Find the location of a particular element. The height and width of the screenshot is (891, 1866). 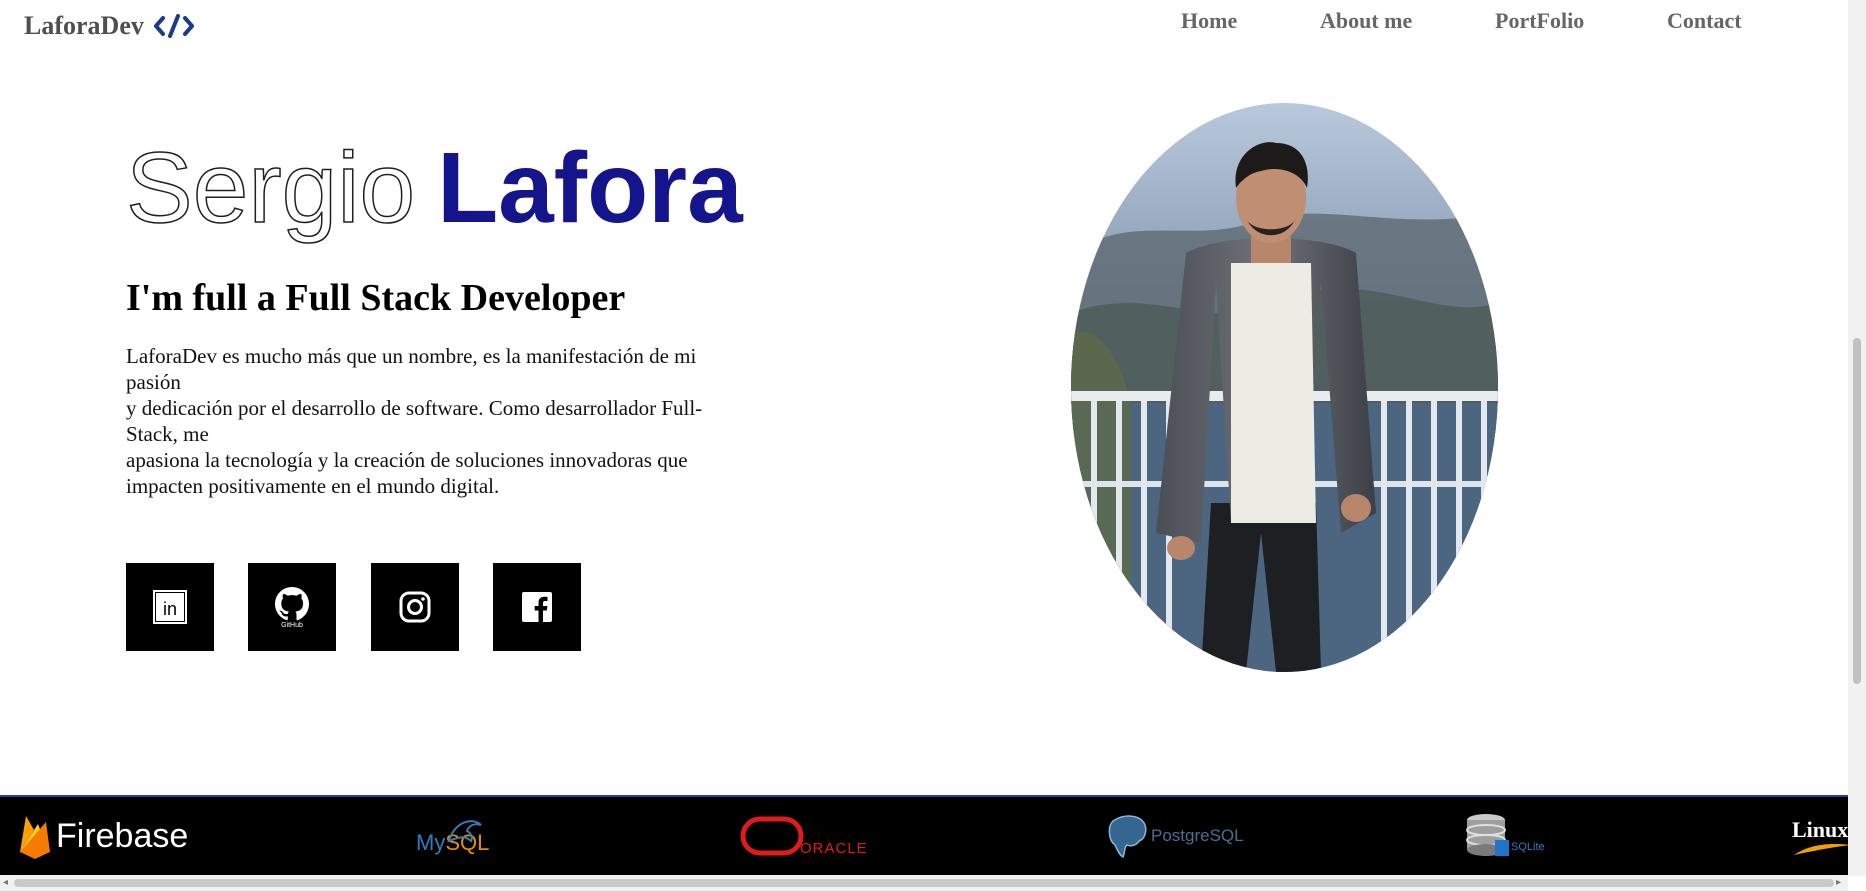

mysql-text-my: My is located at coordinates (431, 842).